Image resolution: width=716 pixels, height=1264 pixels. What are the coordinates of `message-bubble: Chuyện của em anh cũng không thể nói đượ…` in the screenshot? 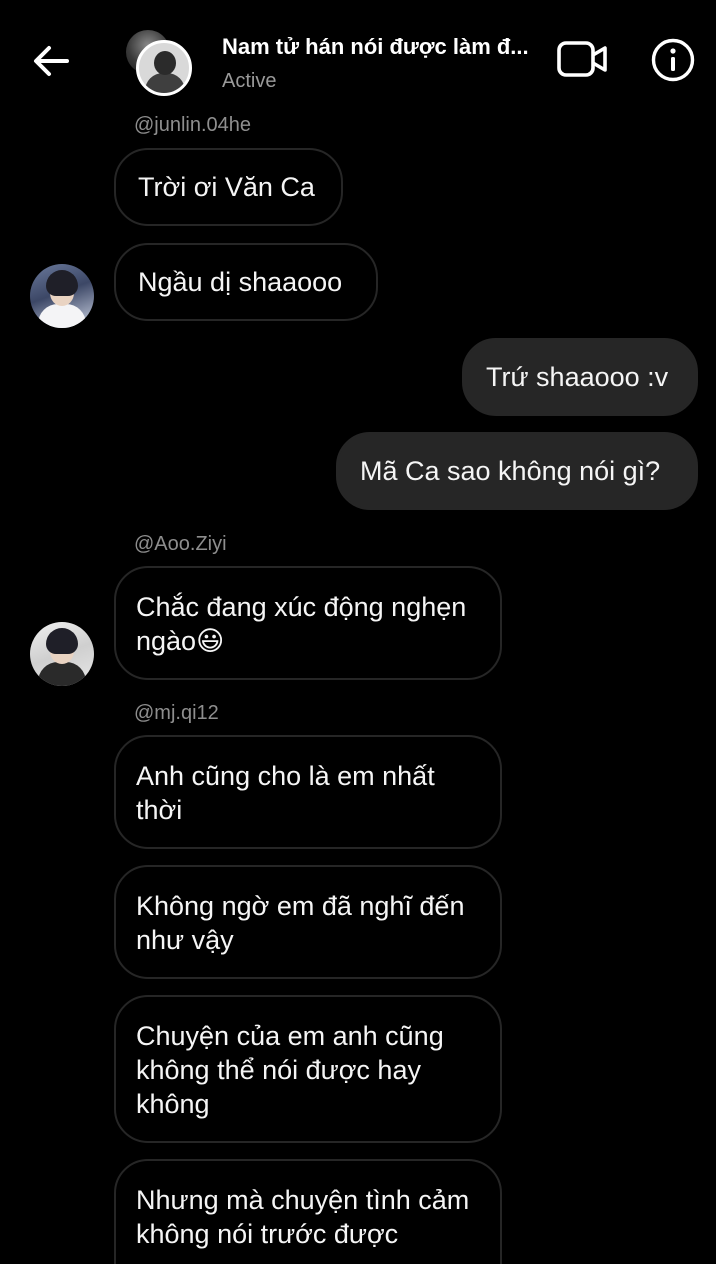 It's located at (308, 1069).